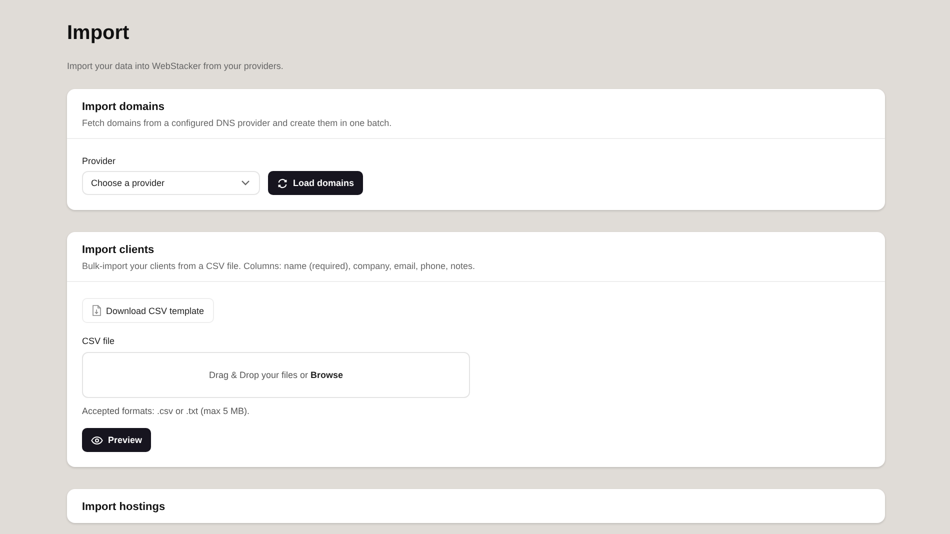  I want to click on file-download-icon, so click(96, 310).